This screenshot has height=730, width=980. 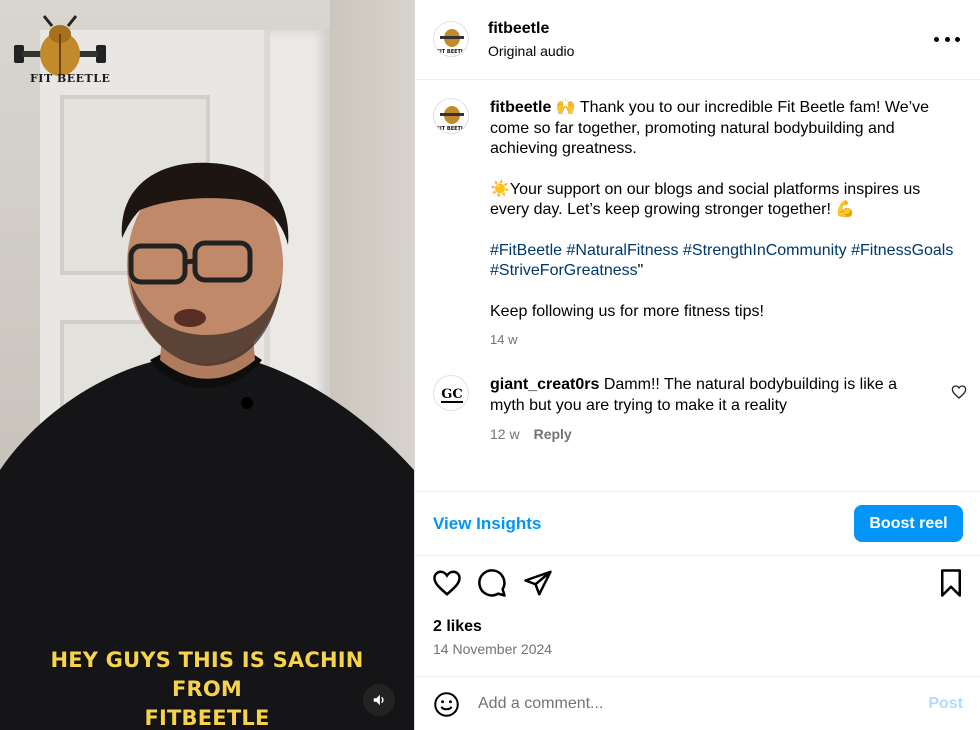 I want to click on avatar-text: GC, so click(x=451, y=394).